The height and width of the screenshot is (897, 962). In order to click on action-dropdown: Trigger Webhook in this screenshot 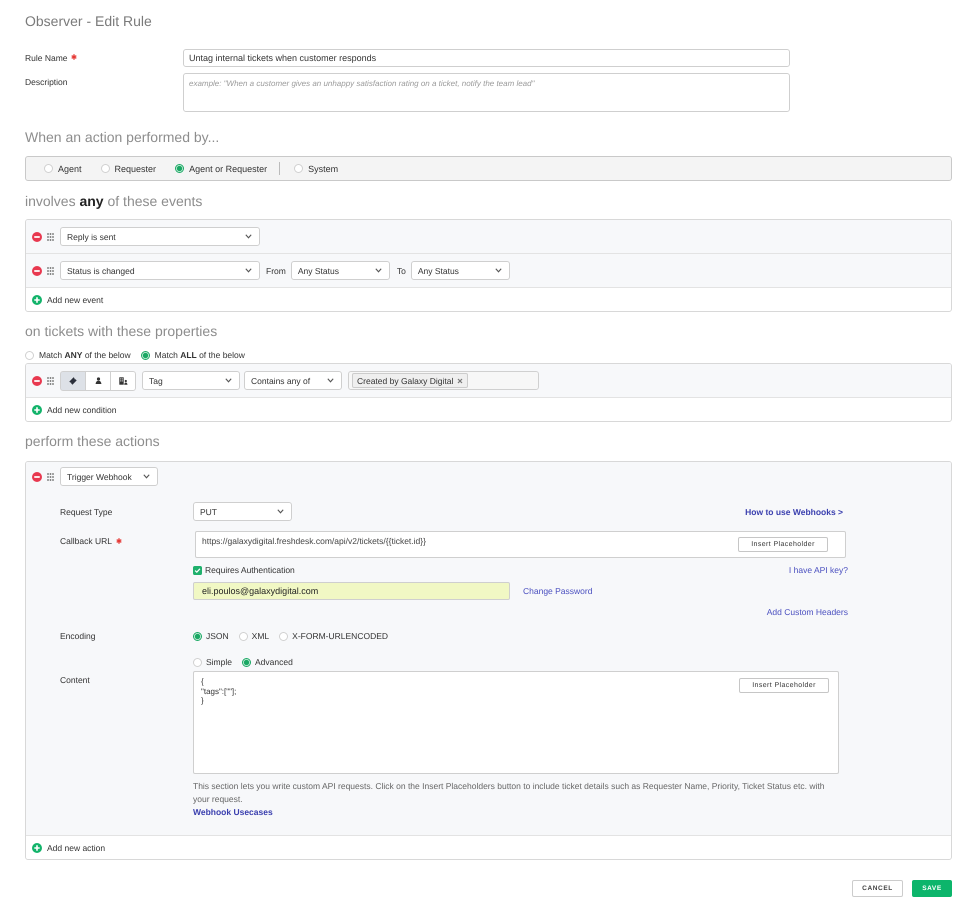, I will do `click(109, 476)`.